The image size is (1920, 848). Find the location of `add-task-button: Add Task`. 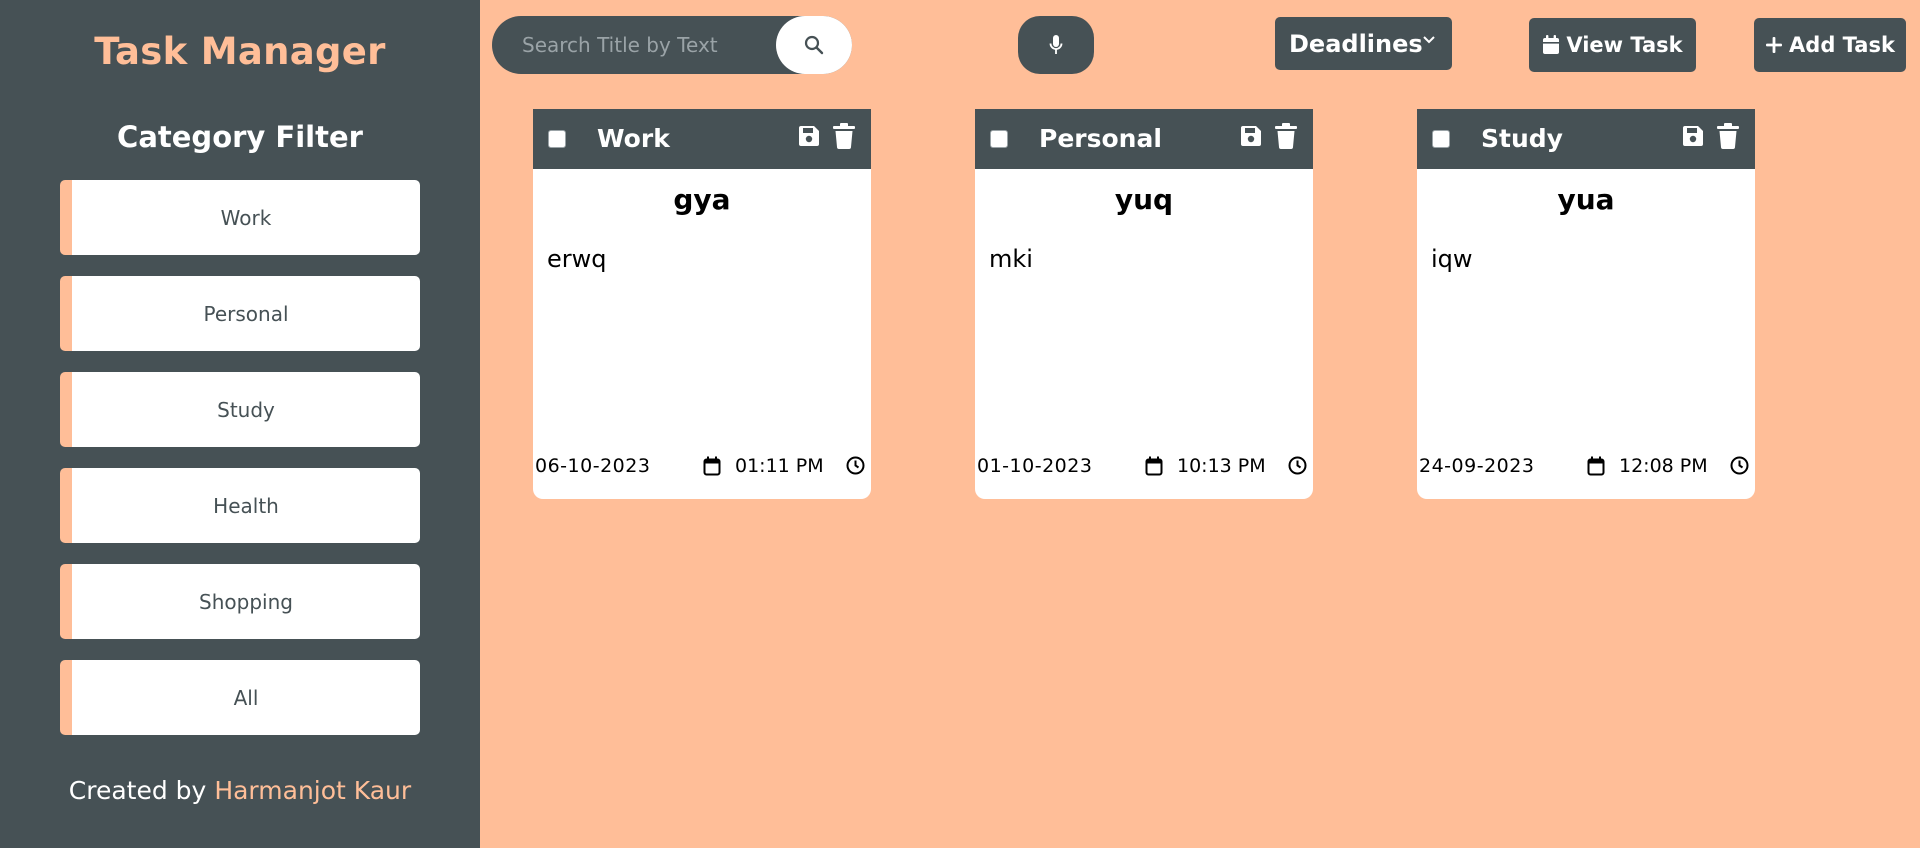

add-task-button: Add Task is located at coordinates (1830, 45).